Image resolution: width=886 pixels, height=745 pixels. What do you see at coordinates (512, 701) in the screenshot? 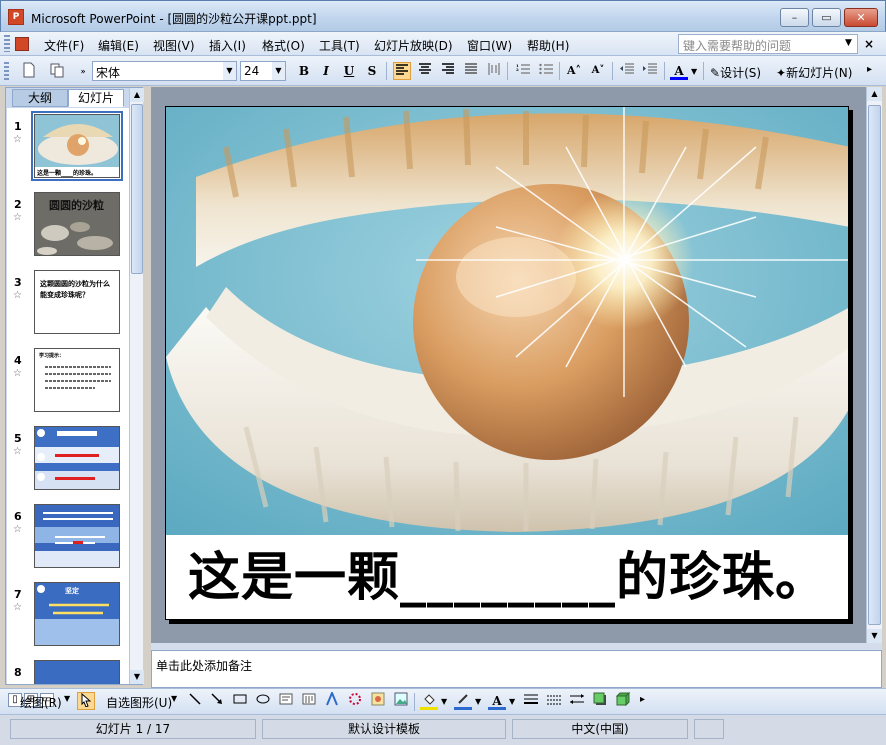
I see `drawing-font-color-dropdown-icon: ▼` at bounding box center [512, 701].